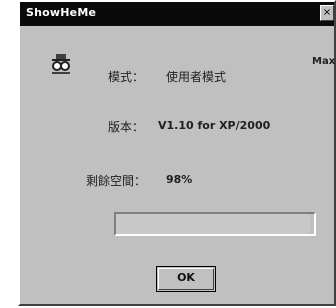  I want to click on close-icon: ×, so click(327, 13).